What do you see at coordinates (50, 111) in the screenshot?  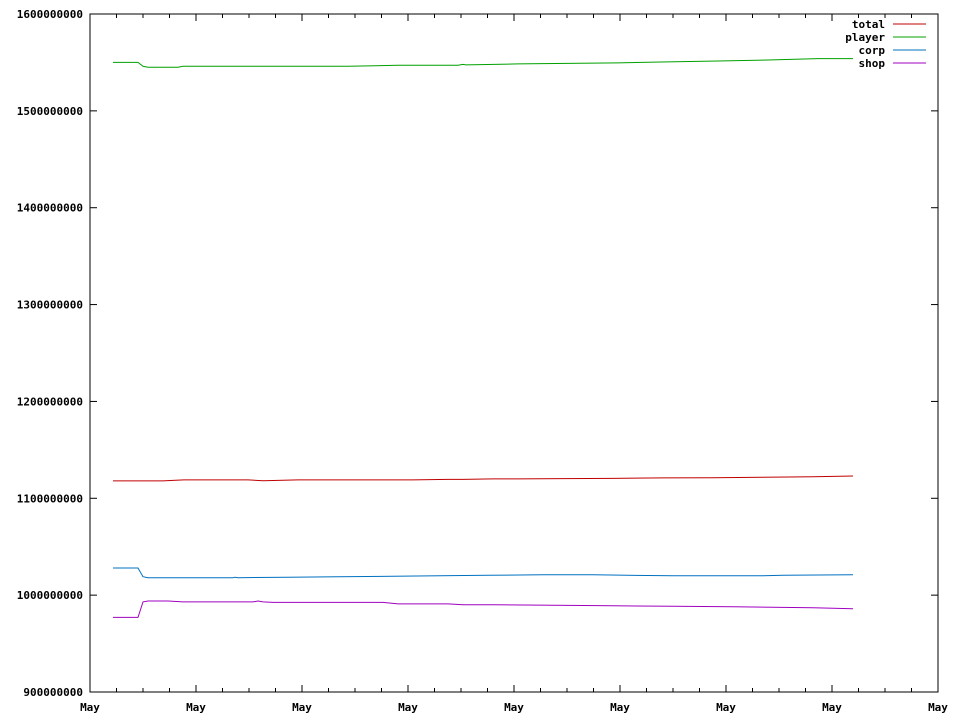 I see `y-tick-label: 1500000000` at bounding box center [50, 111].